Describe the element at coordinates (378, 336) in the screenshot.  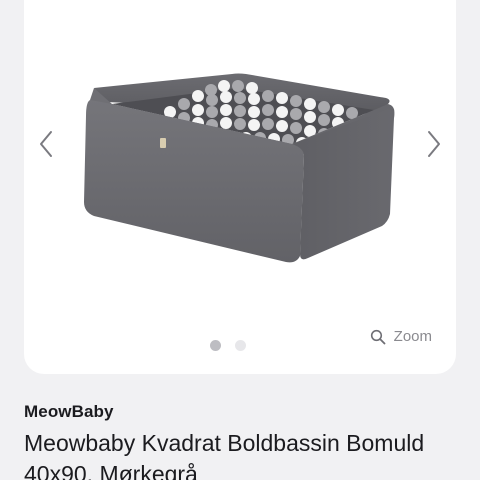
I see `magnifier-icon` at that location.